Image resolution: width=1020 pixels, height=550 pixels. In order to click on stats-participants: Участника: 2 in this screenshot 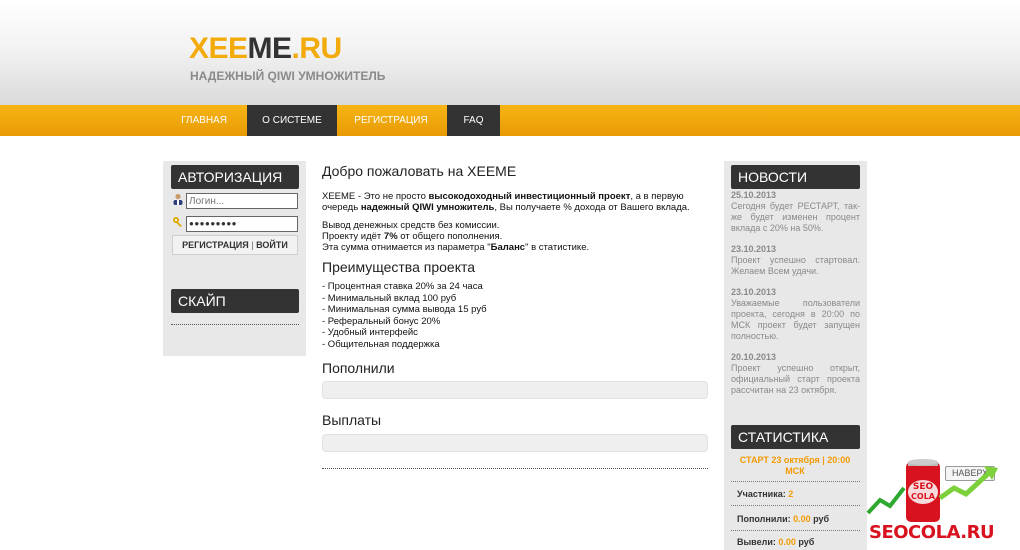, I will do `click(765, 494)`.